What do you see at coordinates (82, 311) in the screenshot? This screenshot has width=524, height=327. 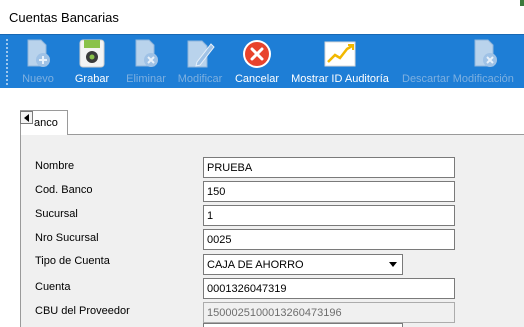 I see `cbu-label: CBU del Proveedor` at bounding box center [82, 311].